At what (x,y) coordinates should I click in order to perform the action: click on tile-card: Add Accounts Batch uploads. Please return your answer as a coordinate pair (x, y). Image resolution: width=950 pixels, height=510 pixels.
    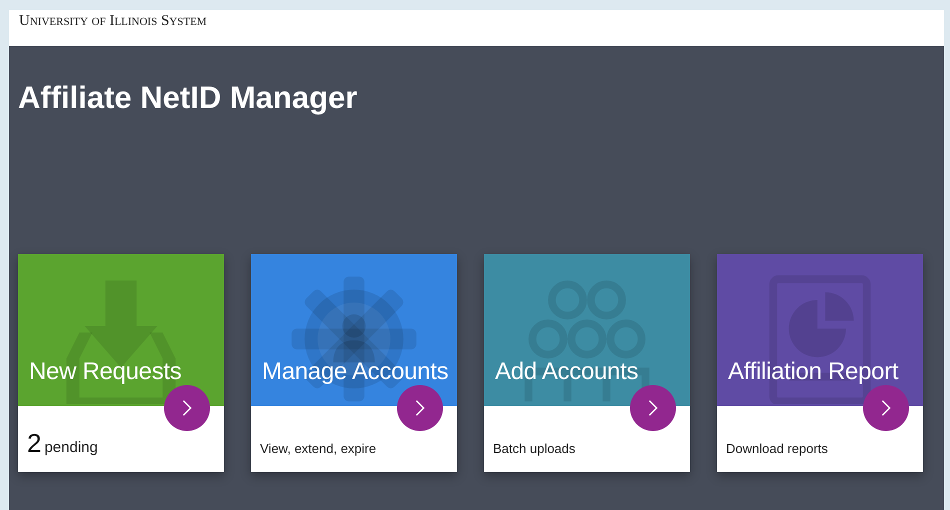
    Looking at the image, I should click on (587, 363).